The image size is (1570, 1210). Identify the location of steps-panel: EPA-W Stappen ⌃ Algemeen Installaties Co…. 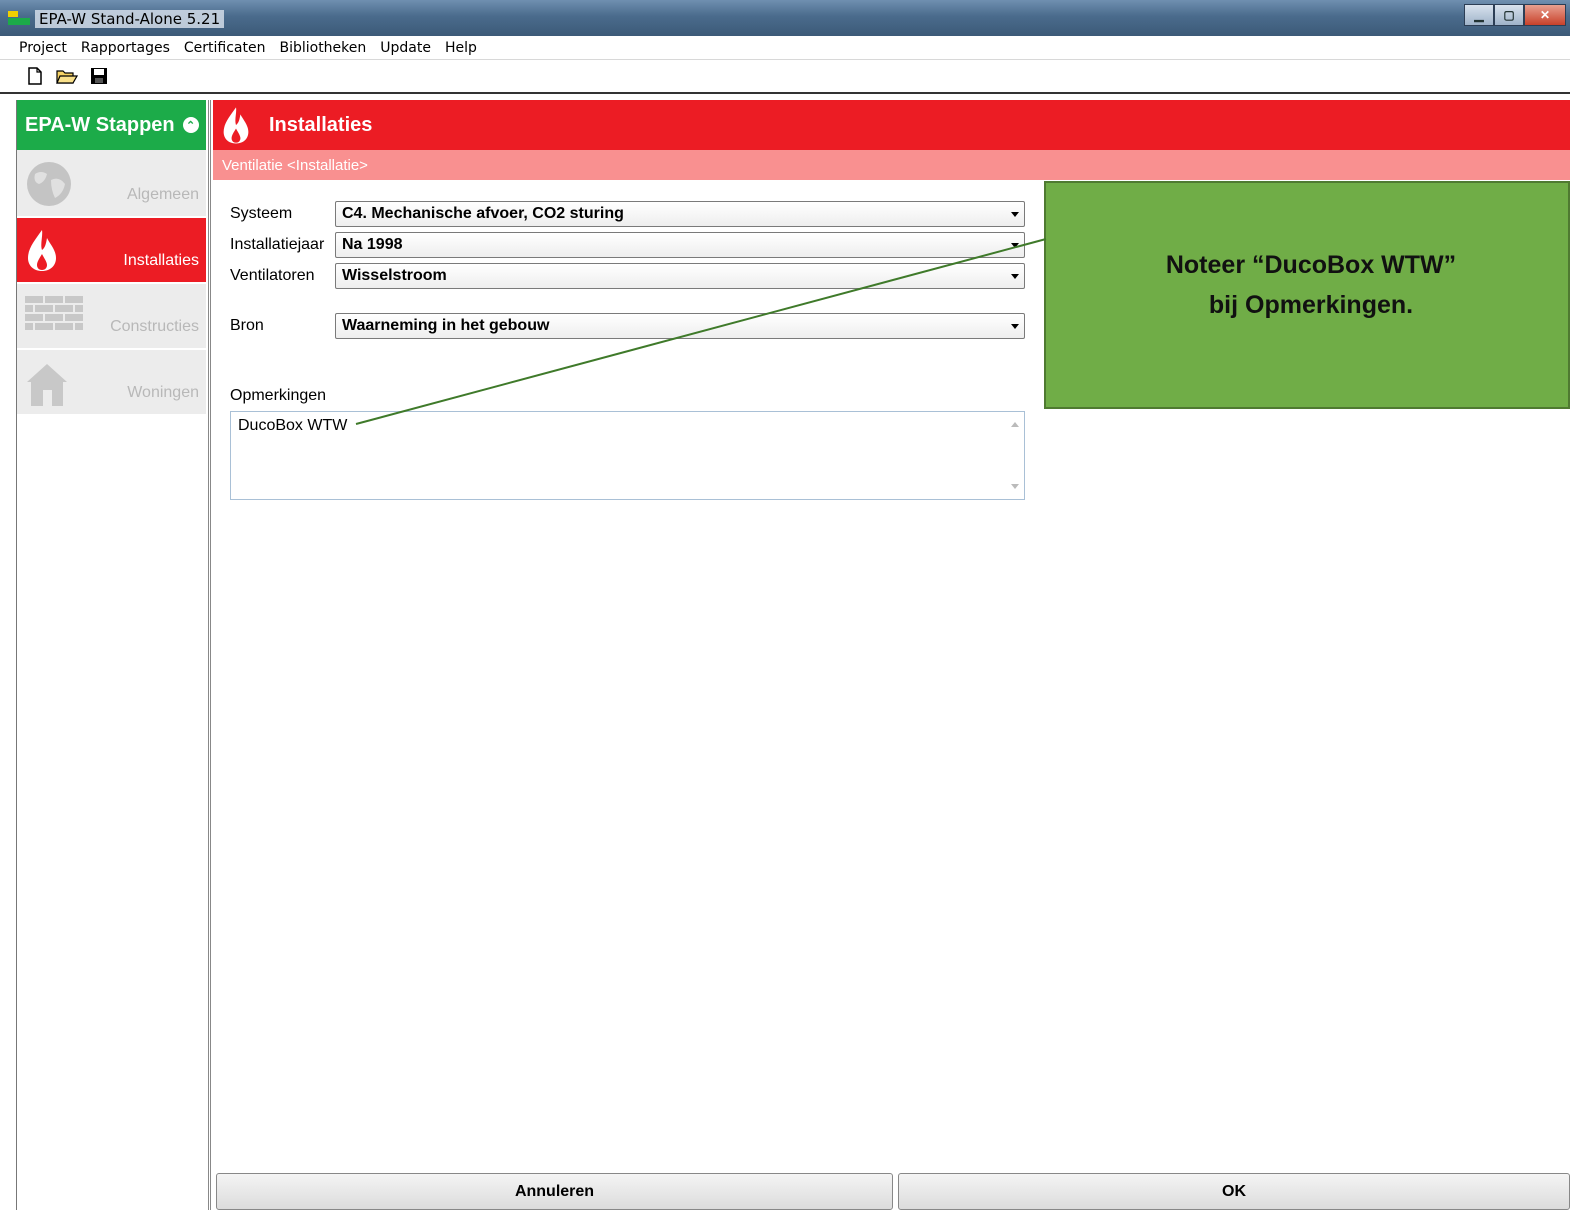
(111, 655).